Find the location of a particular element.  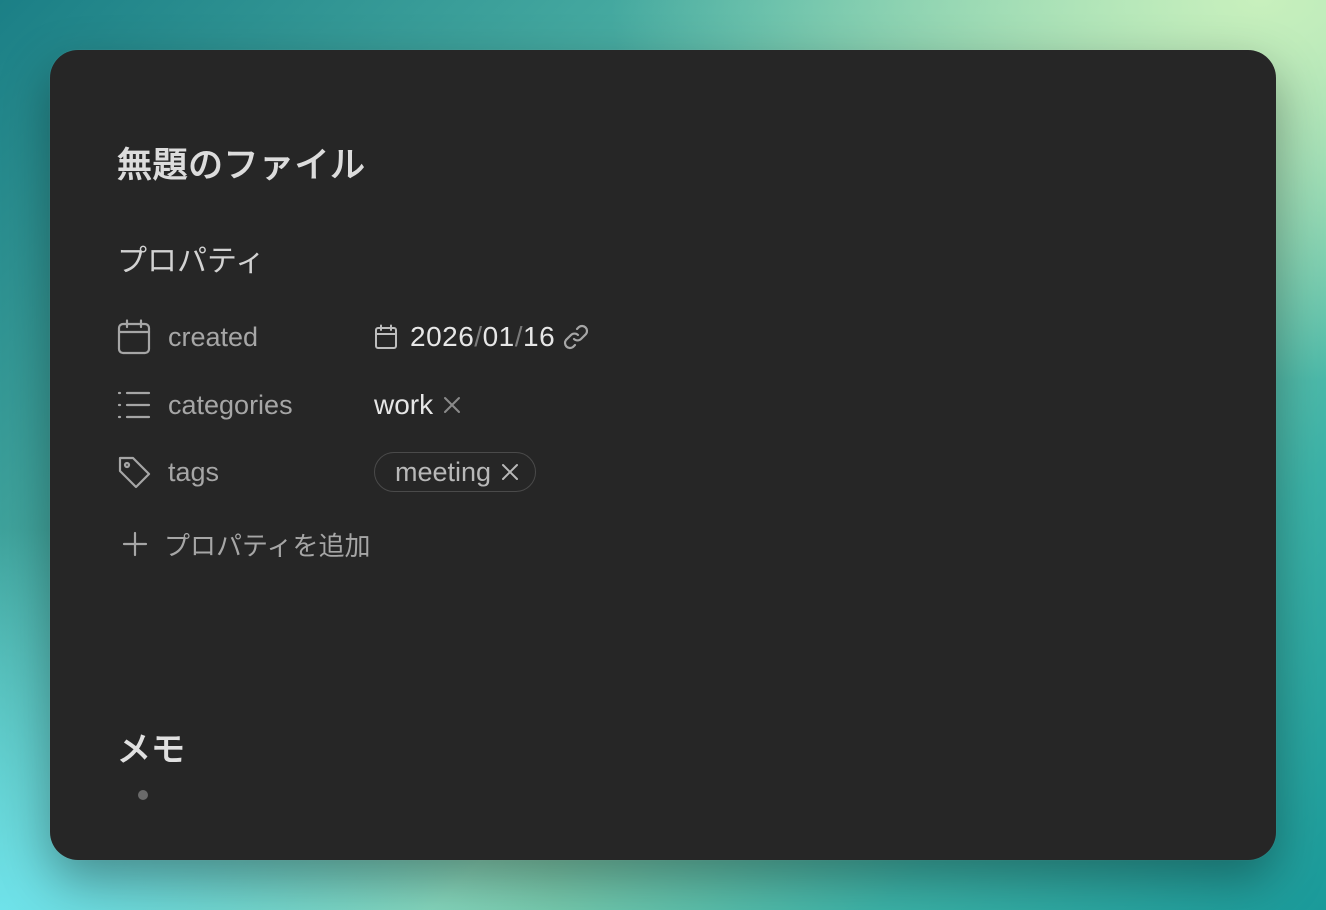

list-field: work is located at coordinates (417, 405).